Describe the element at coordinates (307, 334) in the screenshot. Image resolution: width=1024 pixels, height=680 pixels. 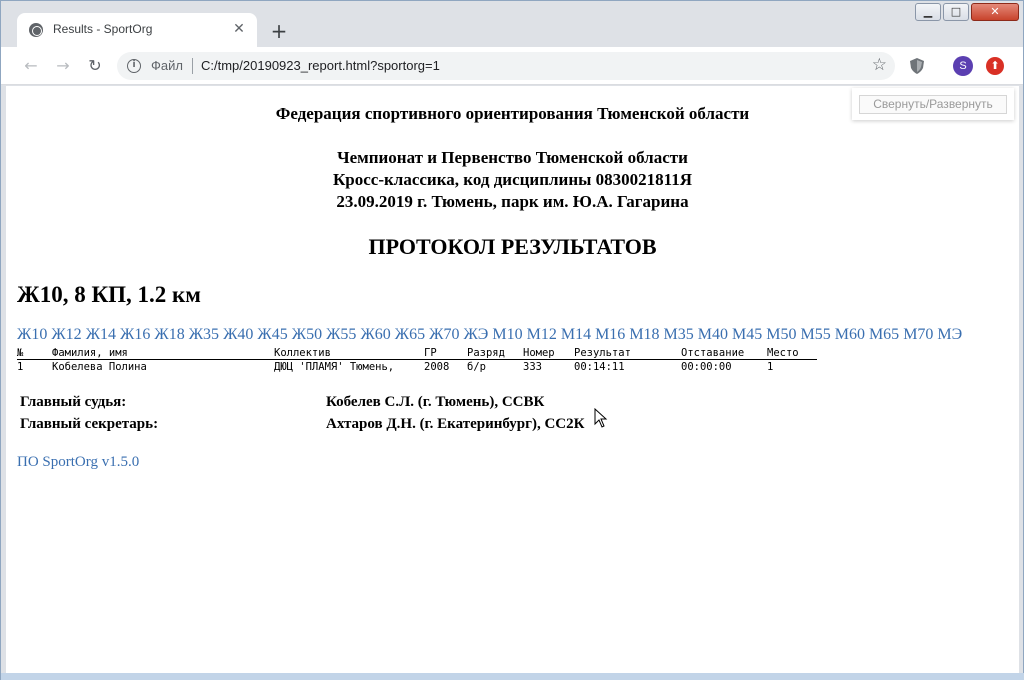
I see `group-link: Ж50` at that location.